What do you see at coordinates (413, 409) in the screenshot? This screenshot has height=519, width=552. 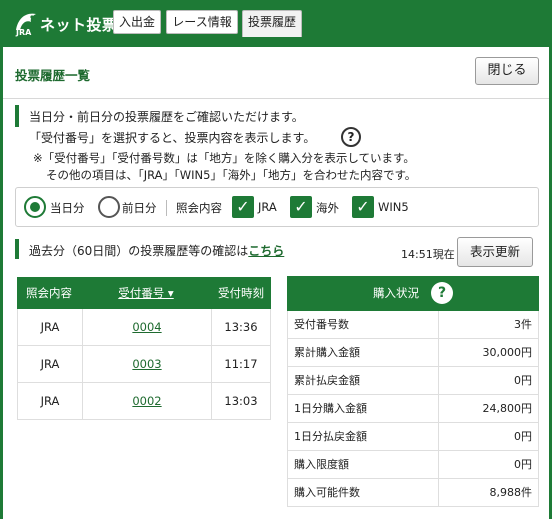 I see `status-row: 1日分購入金額 24,800円` at bounding box center [413, 409].